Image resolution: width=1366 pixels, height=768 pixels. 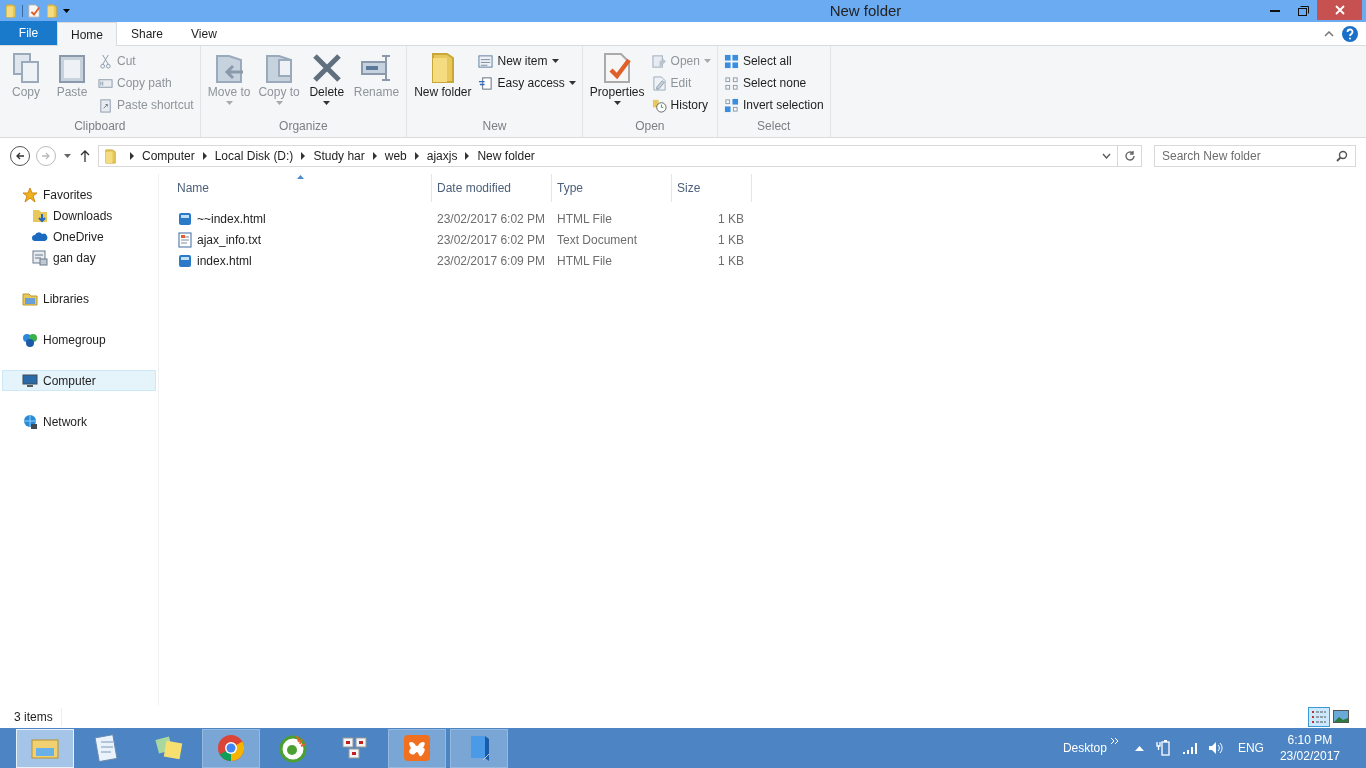 What do you see at coordinates (597, 240) in the screenshot?
I see `type-cell-text: Text Document` at bounding box center [597, 240].